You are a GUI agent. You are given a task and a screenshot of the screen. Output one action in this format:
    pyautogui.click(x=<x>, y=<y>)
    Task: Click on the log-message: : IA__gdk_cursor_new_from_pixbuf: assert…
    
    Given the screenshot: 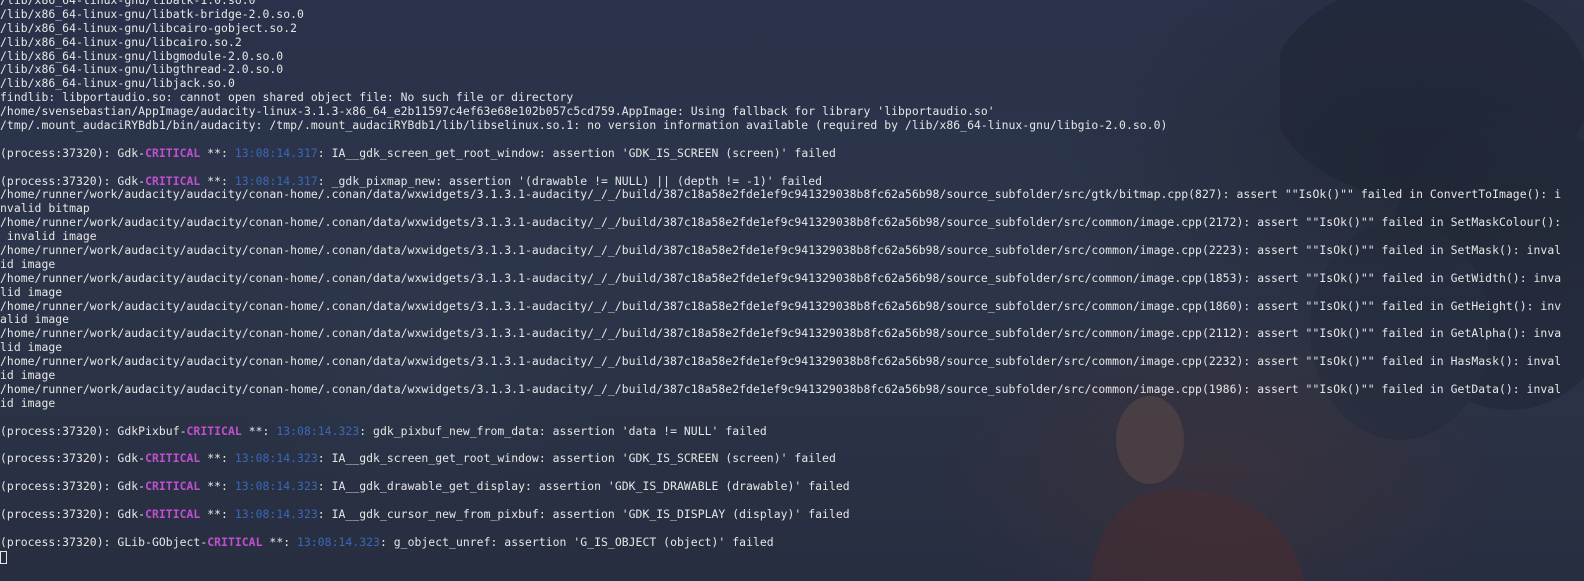 What is the action you would take?
    pyautogui.click(x=583, y=514)
    